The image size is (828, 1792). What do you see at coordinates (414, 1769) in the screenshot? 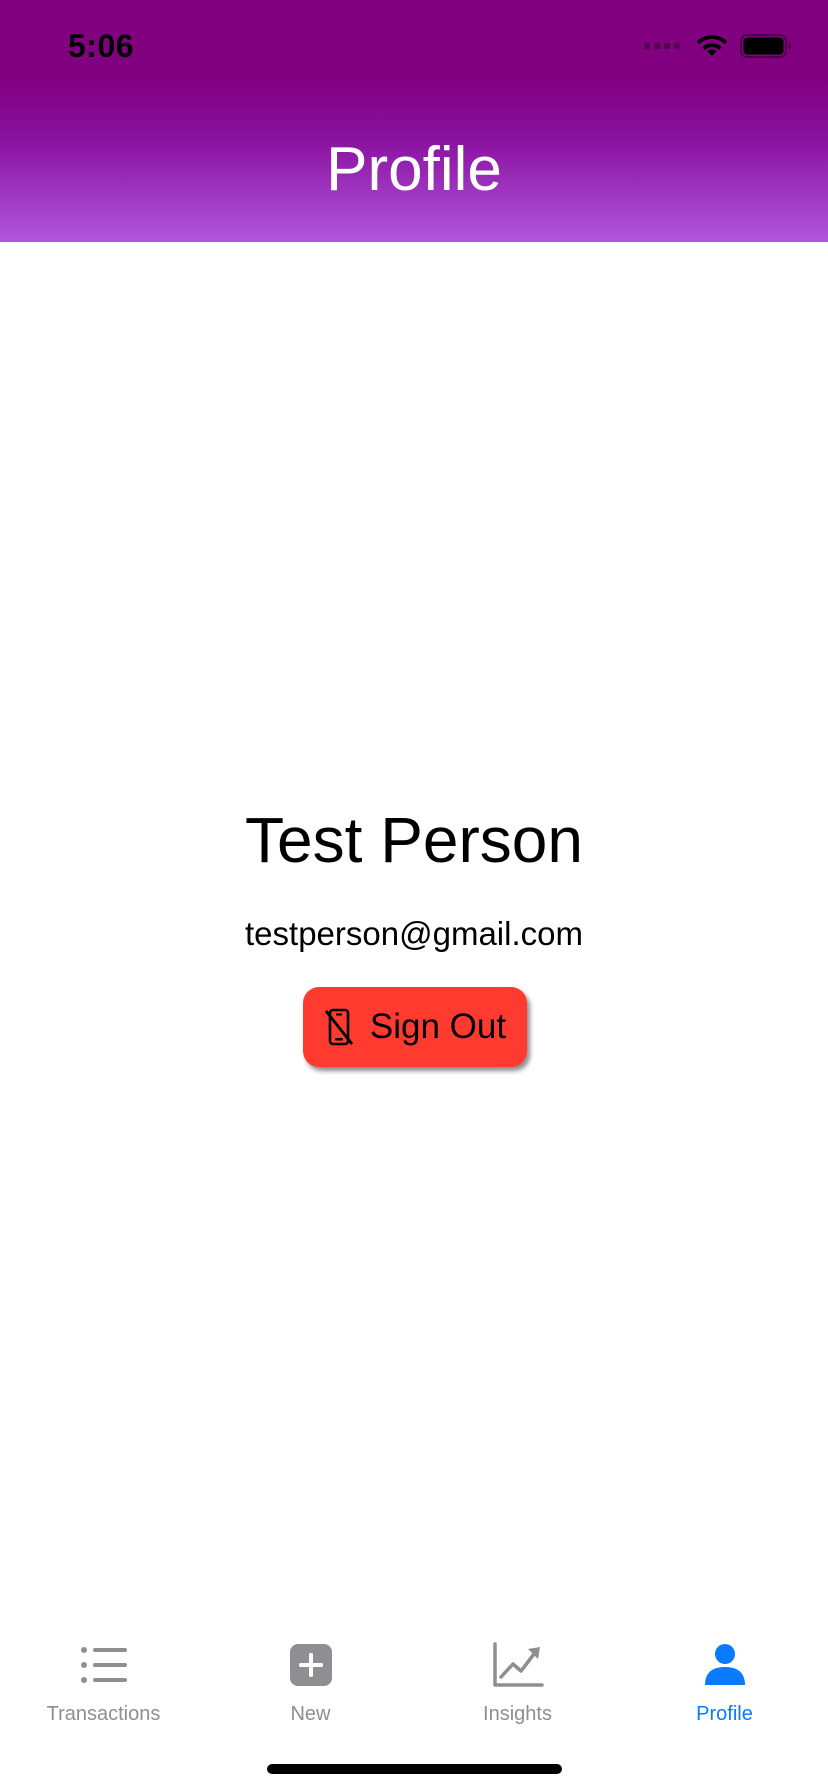
I see `home-indicator` at bounding box center [414, 1769].